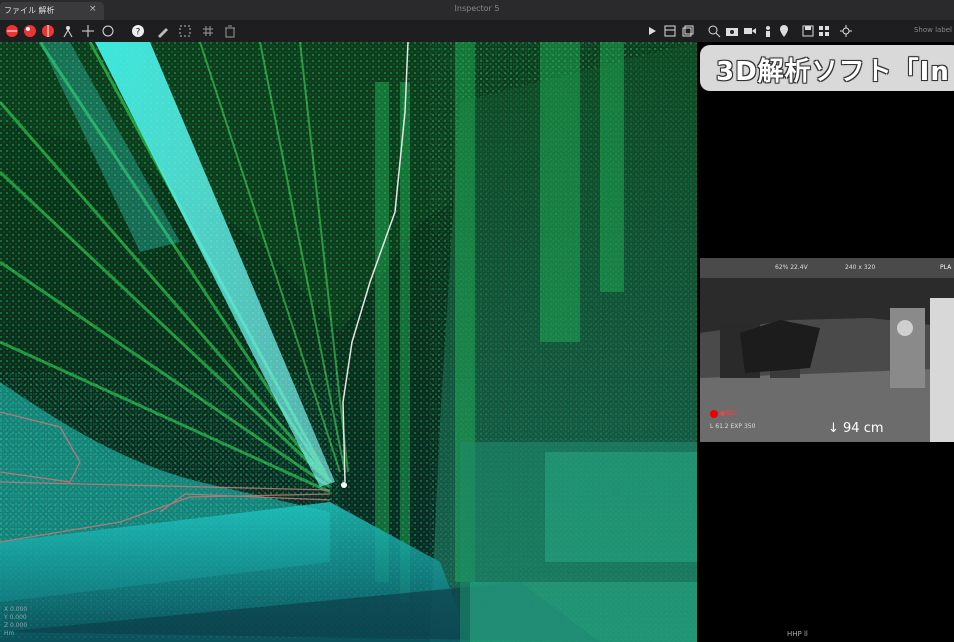 The height and width of the screenshot is (642, 954). What do you see at coordinates (946, 267) in the screenshot?
I see `status-badge: PLA` at bounding box center [946, 267].